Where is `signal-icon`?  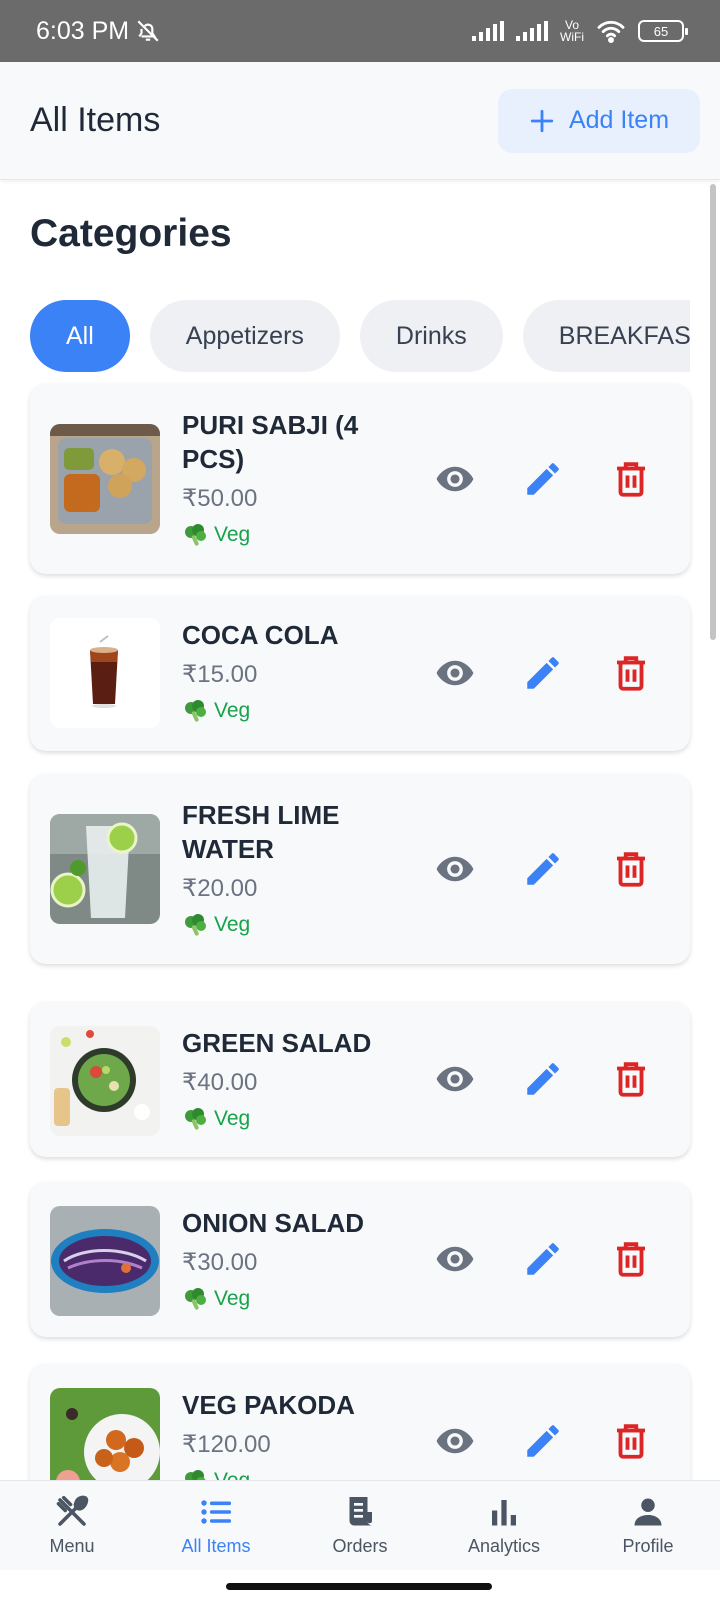 signal-icon is located at coordinates (488, 31).